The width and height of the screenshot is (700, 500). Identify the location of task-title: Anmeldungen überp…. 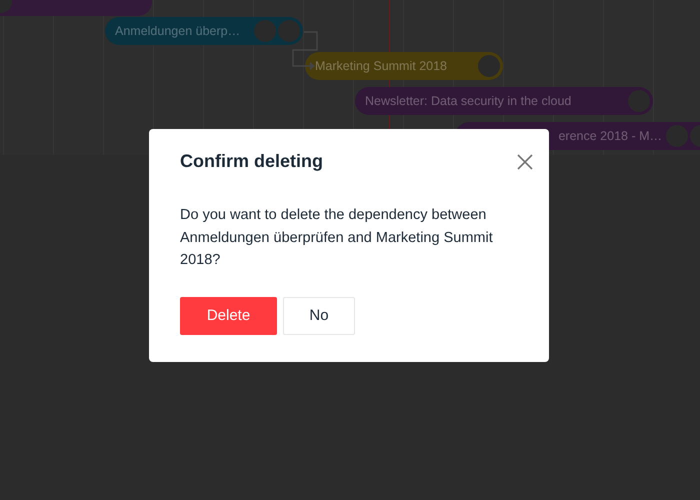
(178, 31).